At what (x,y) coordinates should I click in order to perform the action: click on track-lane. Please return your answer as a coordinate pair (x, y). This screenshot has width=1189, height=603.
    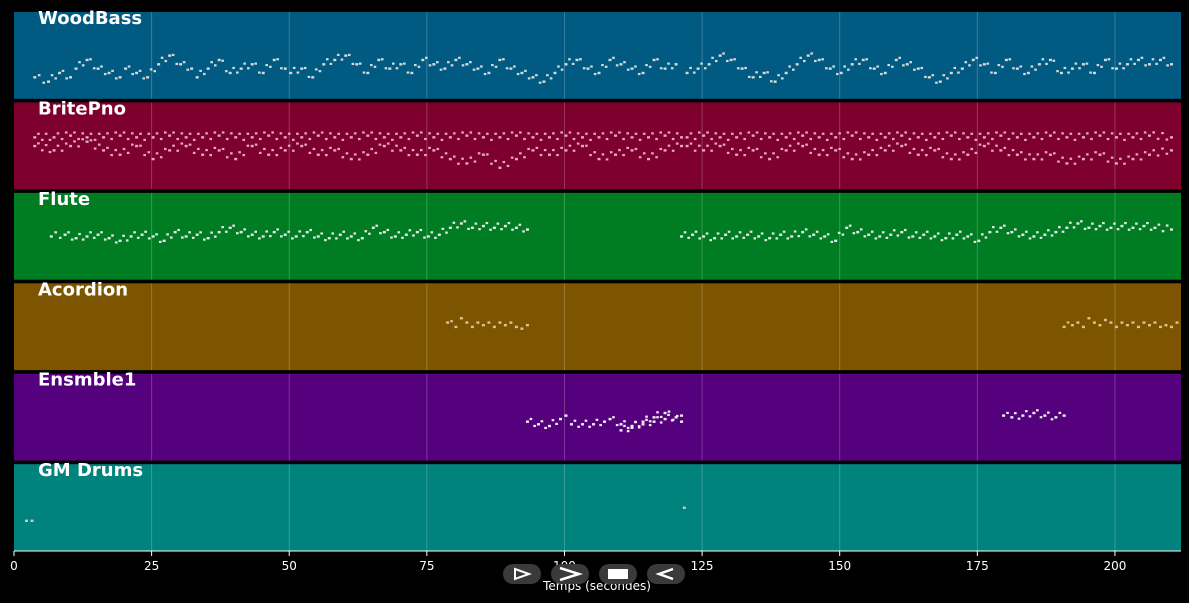
    Looking at the image, I should click on (597, 236).